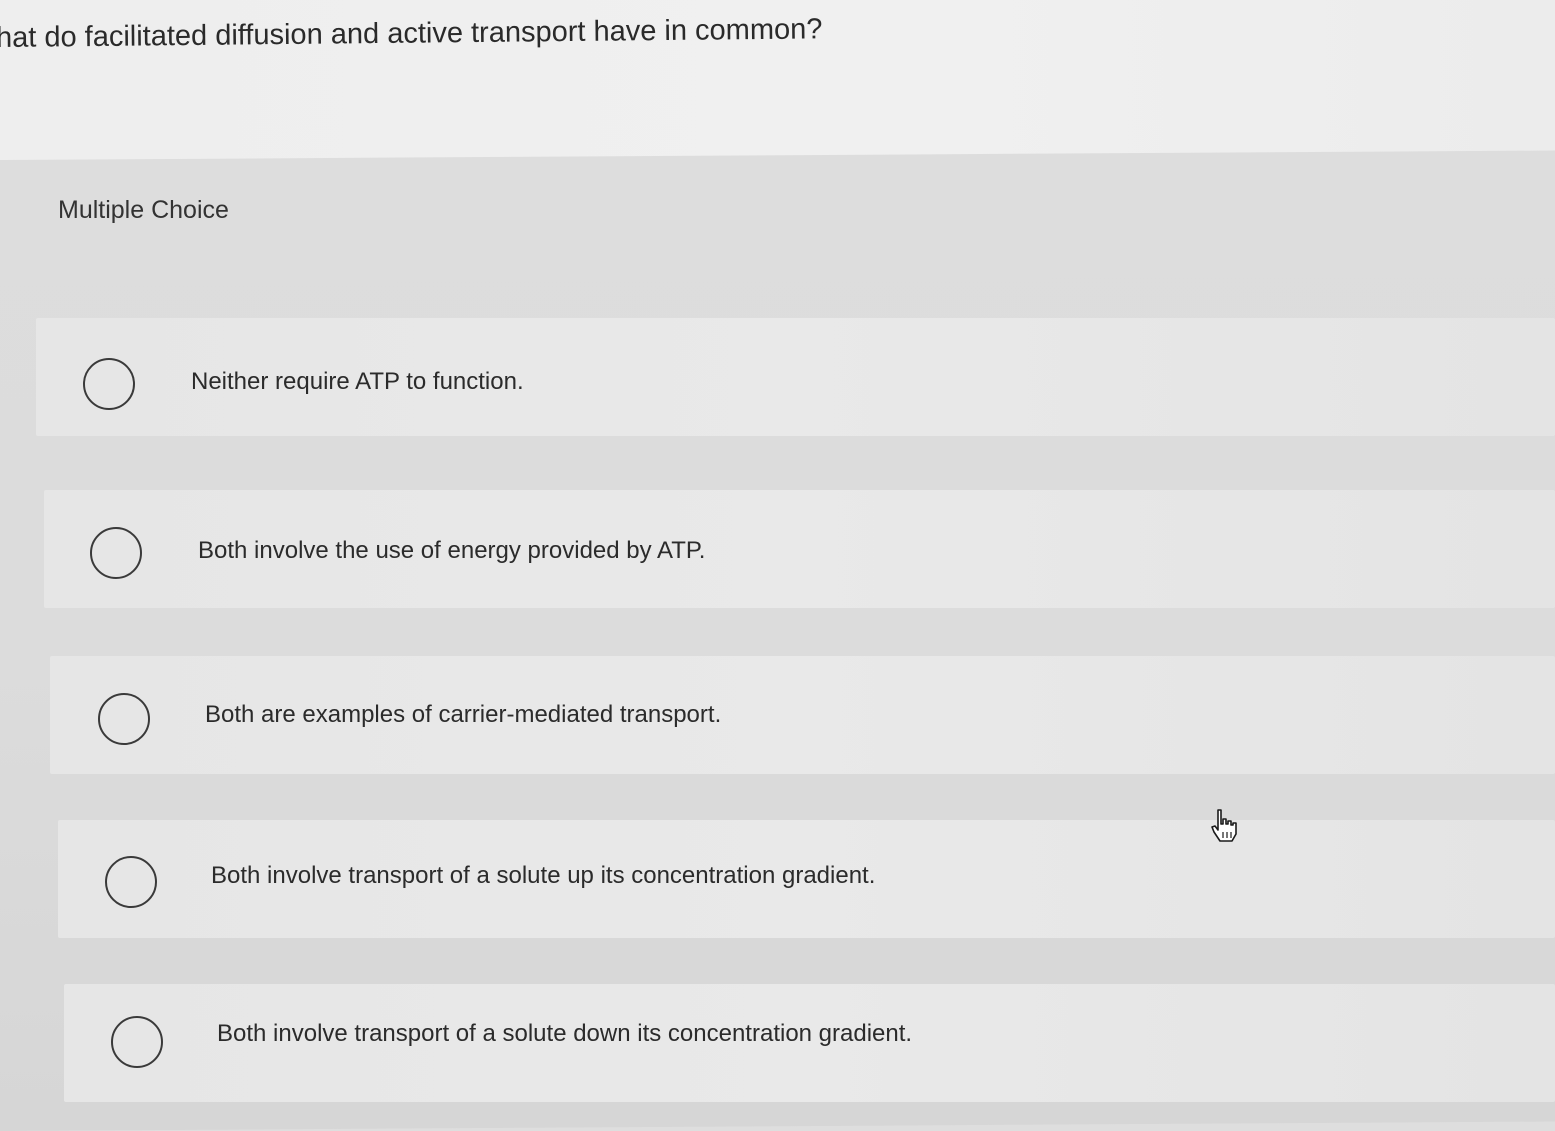 Image resolution: width=1555 pixels, height=1131 pixels. Describe the element at coordinates (143, 210) in the screenshot. I see `section-label: Multiple Choice` at that location.